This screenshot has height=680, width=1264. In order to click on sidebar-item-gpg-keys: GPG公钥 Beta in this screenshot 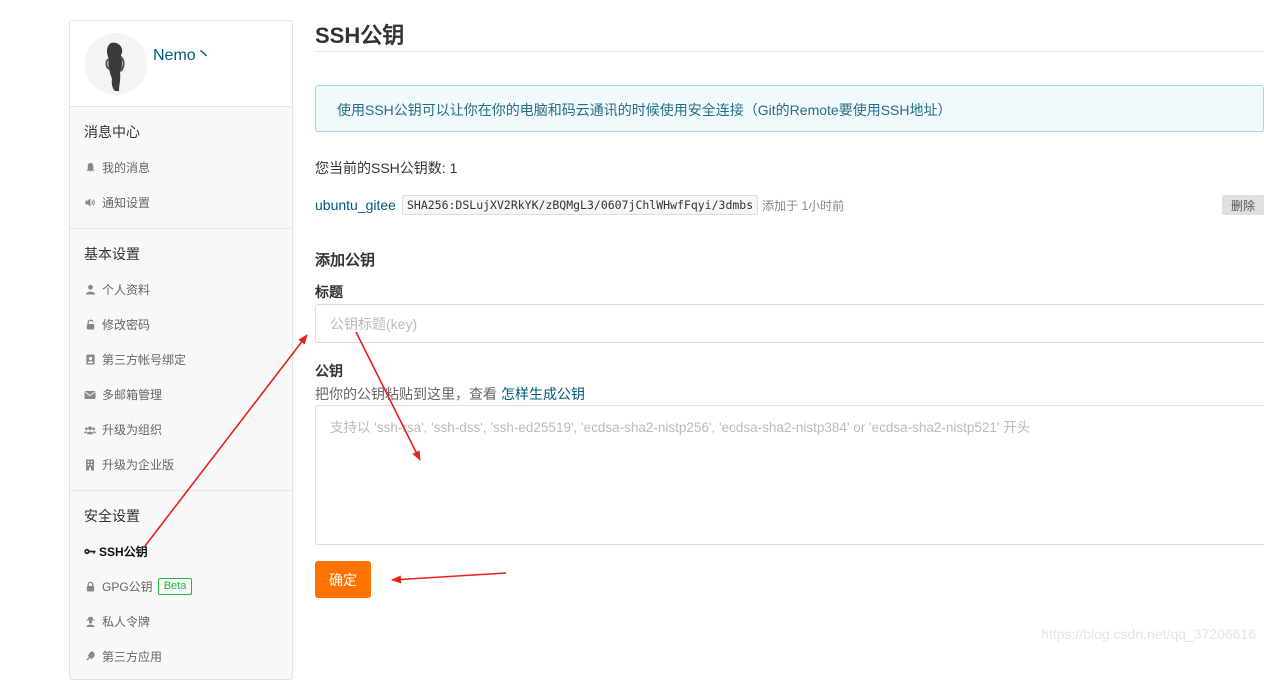, I will do `click(181, 586)`.